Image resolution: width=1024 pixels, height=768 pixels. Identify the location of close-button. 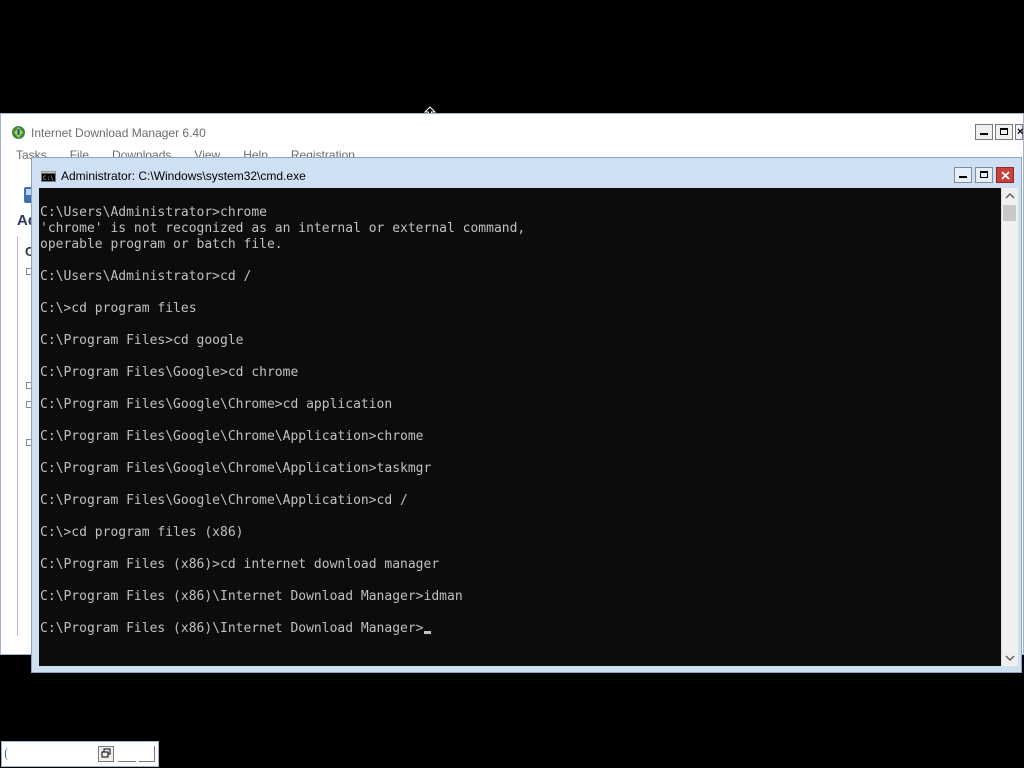
(147, 754).